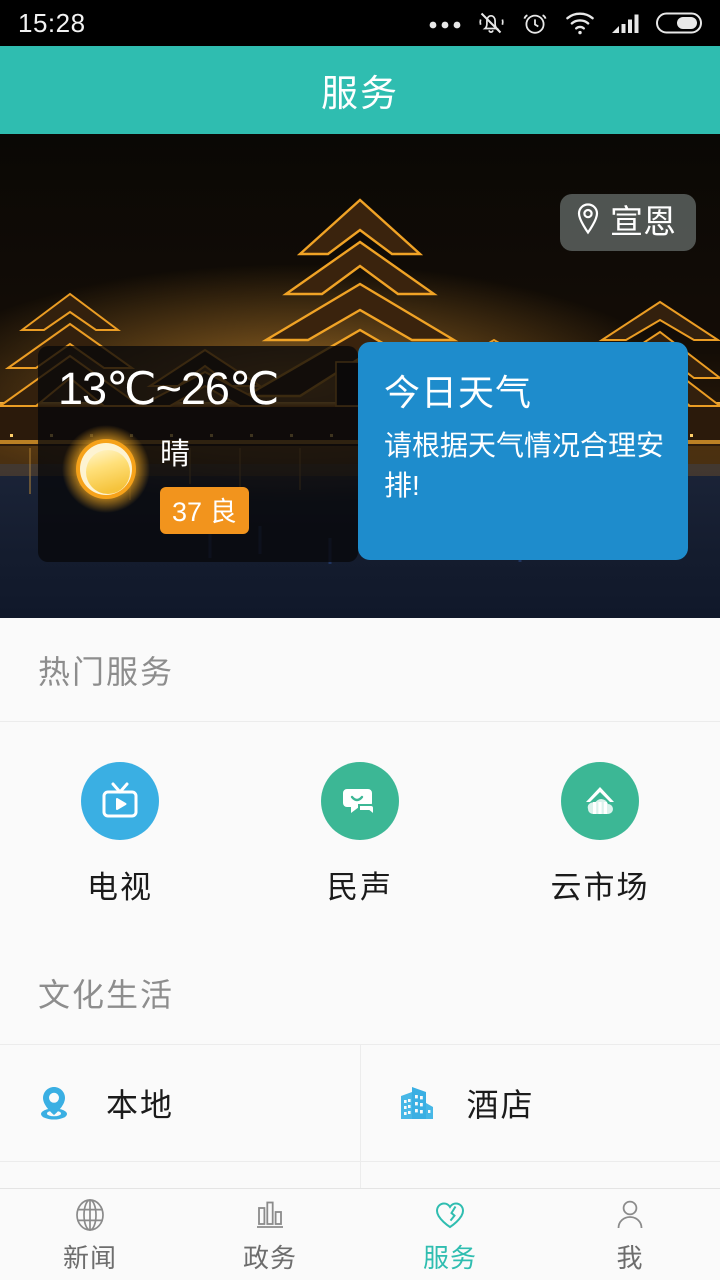 This screenshot has width=720, height=1280. What do you see at coordinates (450, 1214) in the screenshot?
I see `heart-icon` at bounding box center [450, 1214].